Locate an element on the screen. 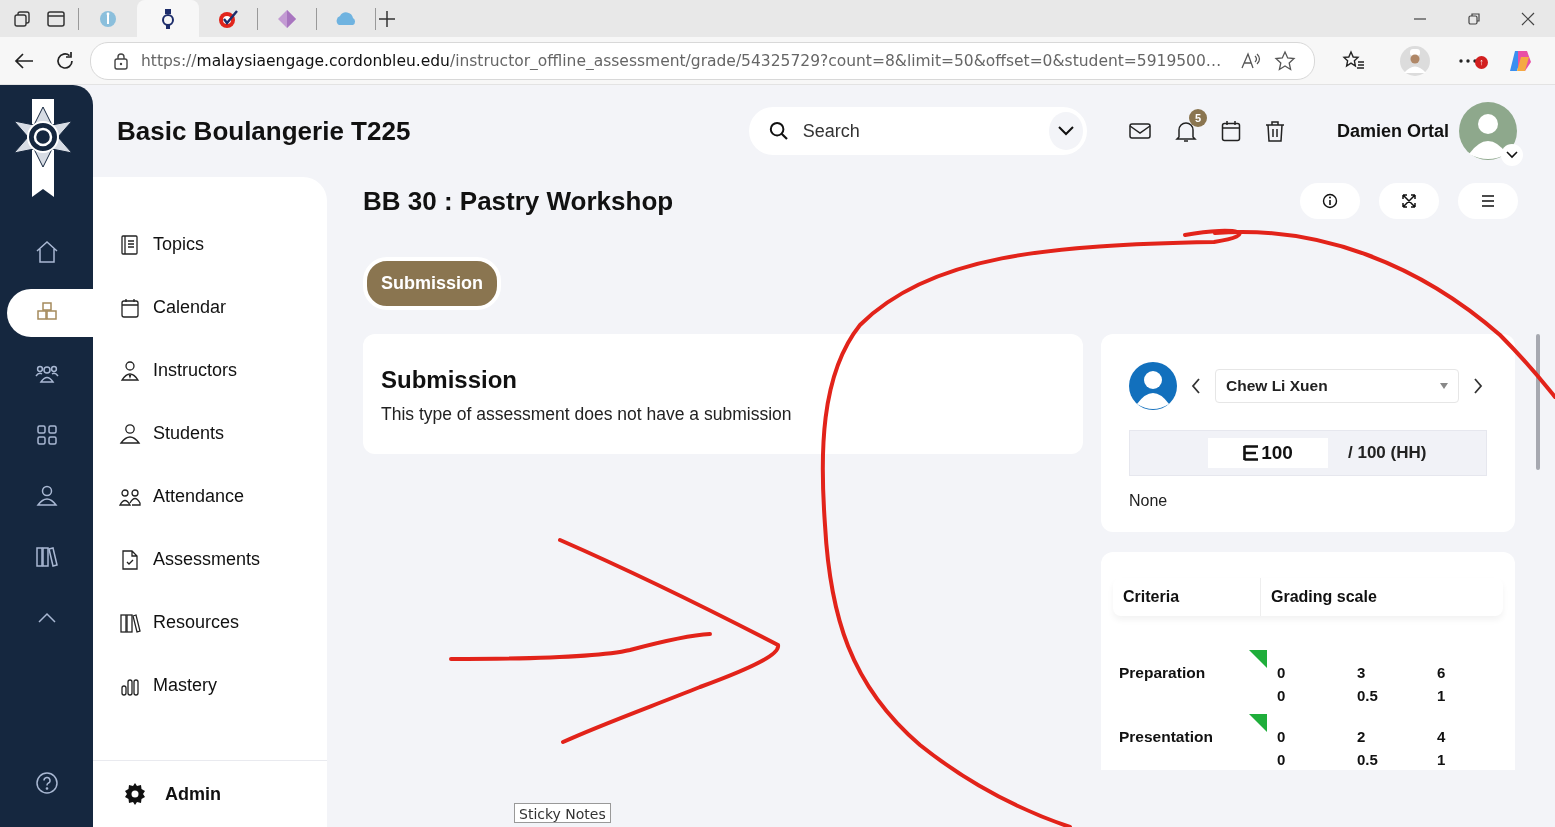 Image resolution: width=1555 pixels, height=827 pixels. rail-item is located at coordinates (50, 313).